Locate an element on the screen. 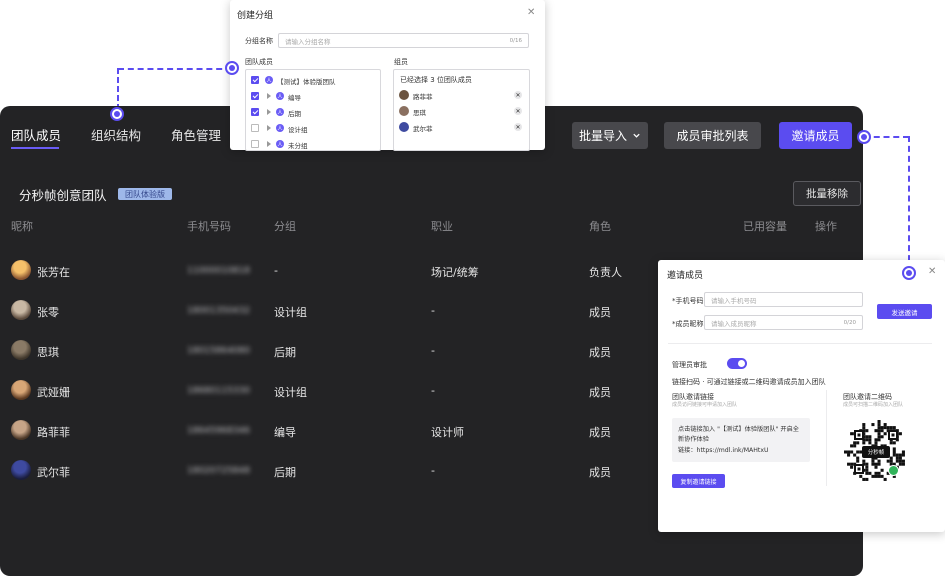 This screenshot has height=576, width=945. tree-item-label: 设计组 is located at coordinates (298, 130).